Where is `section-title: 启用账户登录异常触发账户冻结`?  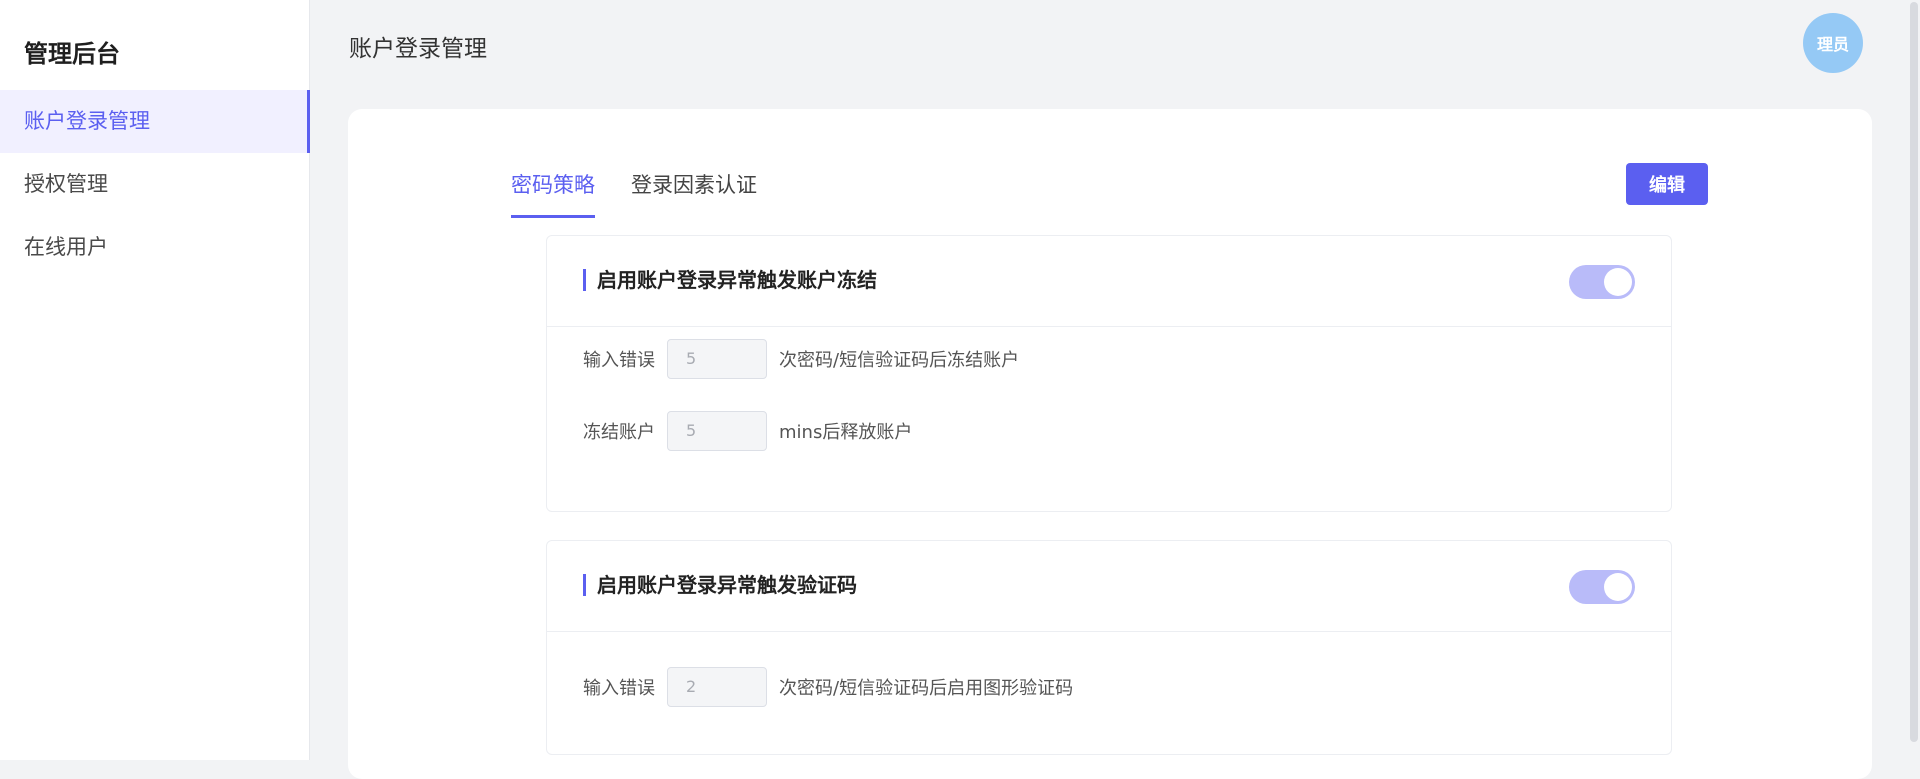
section-title: 启用账户登录异常触发账户冻结 is located at coordinates (730, 280).